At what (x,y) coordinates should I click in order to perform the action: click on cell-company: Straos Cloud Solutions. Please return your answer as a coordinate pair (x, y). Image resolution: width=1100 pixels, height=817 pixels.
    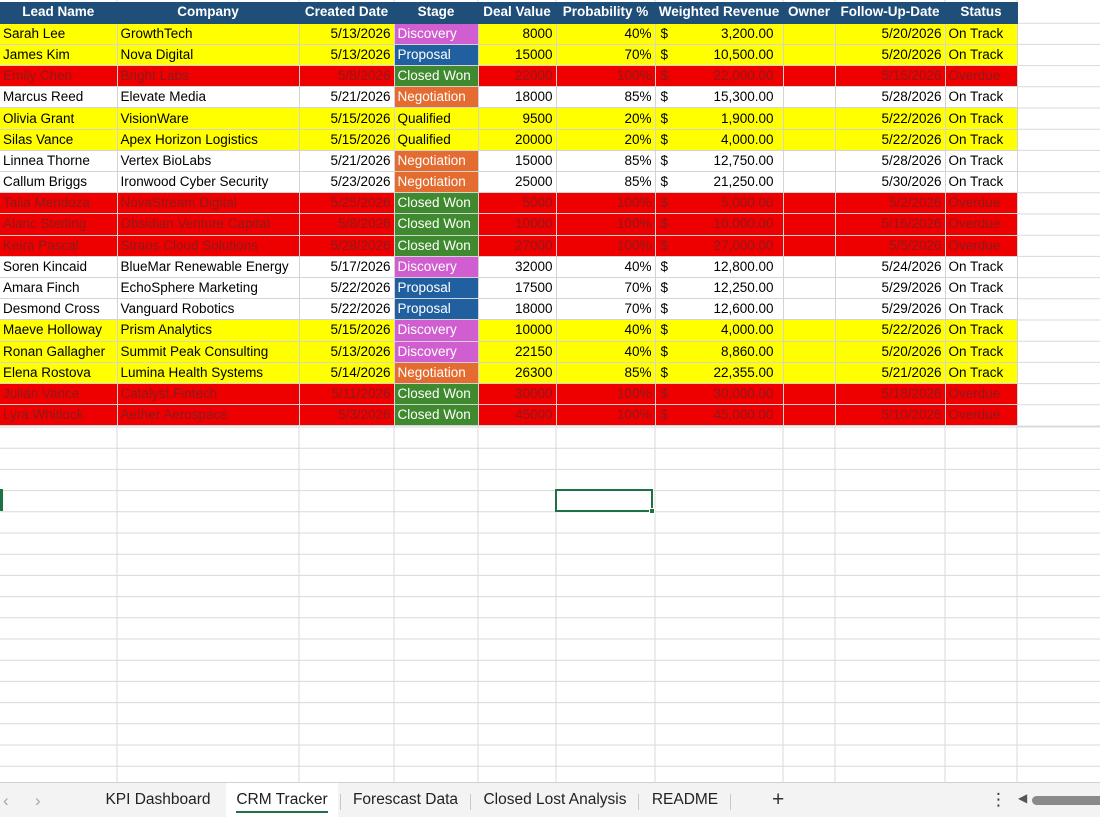
    Looking at the image, I should click on (208, 246).